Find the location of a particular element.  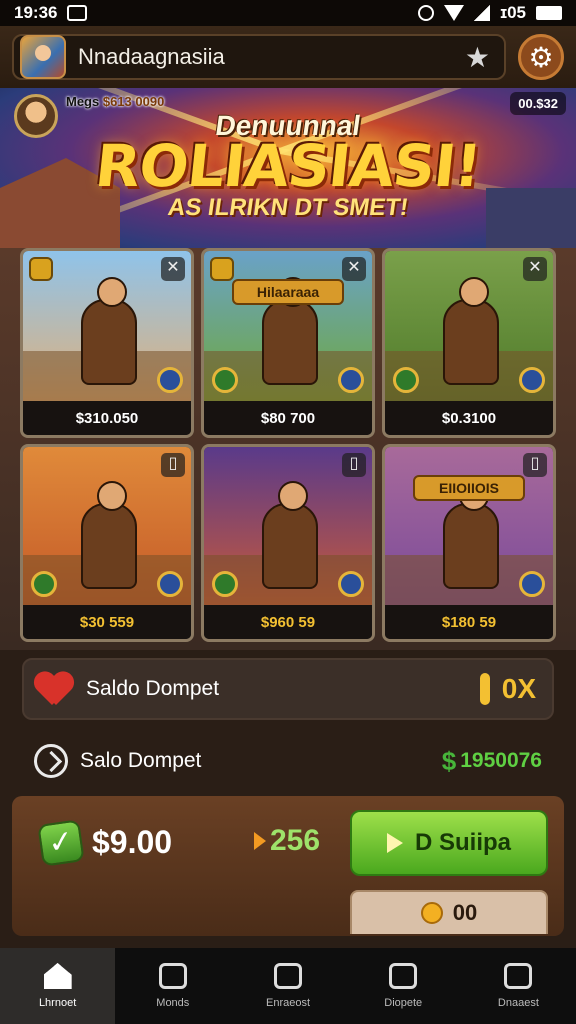

nav-label: Lhrnoet is located at coordinates (57, 1003).